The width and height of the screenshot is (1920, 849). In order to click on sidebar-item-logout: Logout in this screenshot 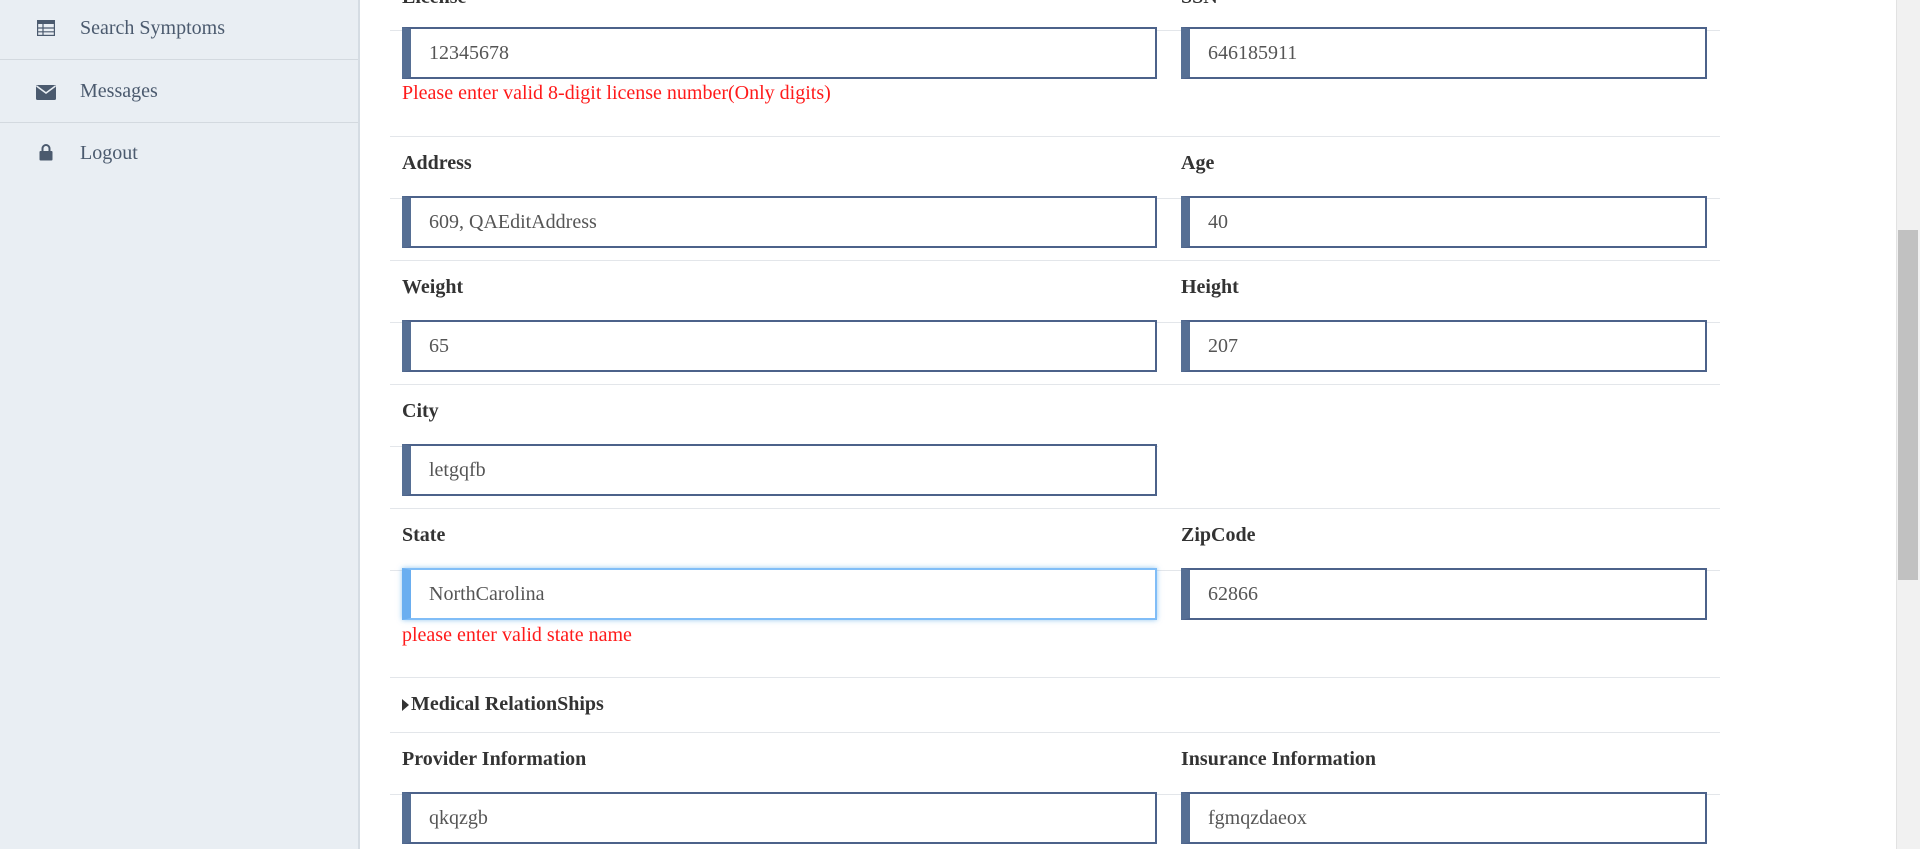, I will do `click(179, 154)`.